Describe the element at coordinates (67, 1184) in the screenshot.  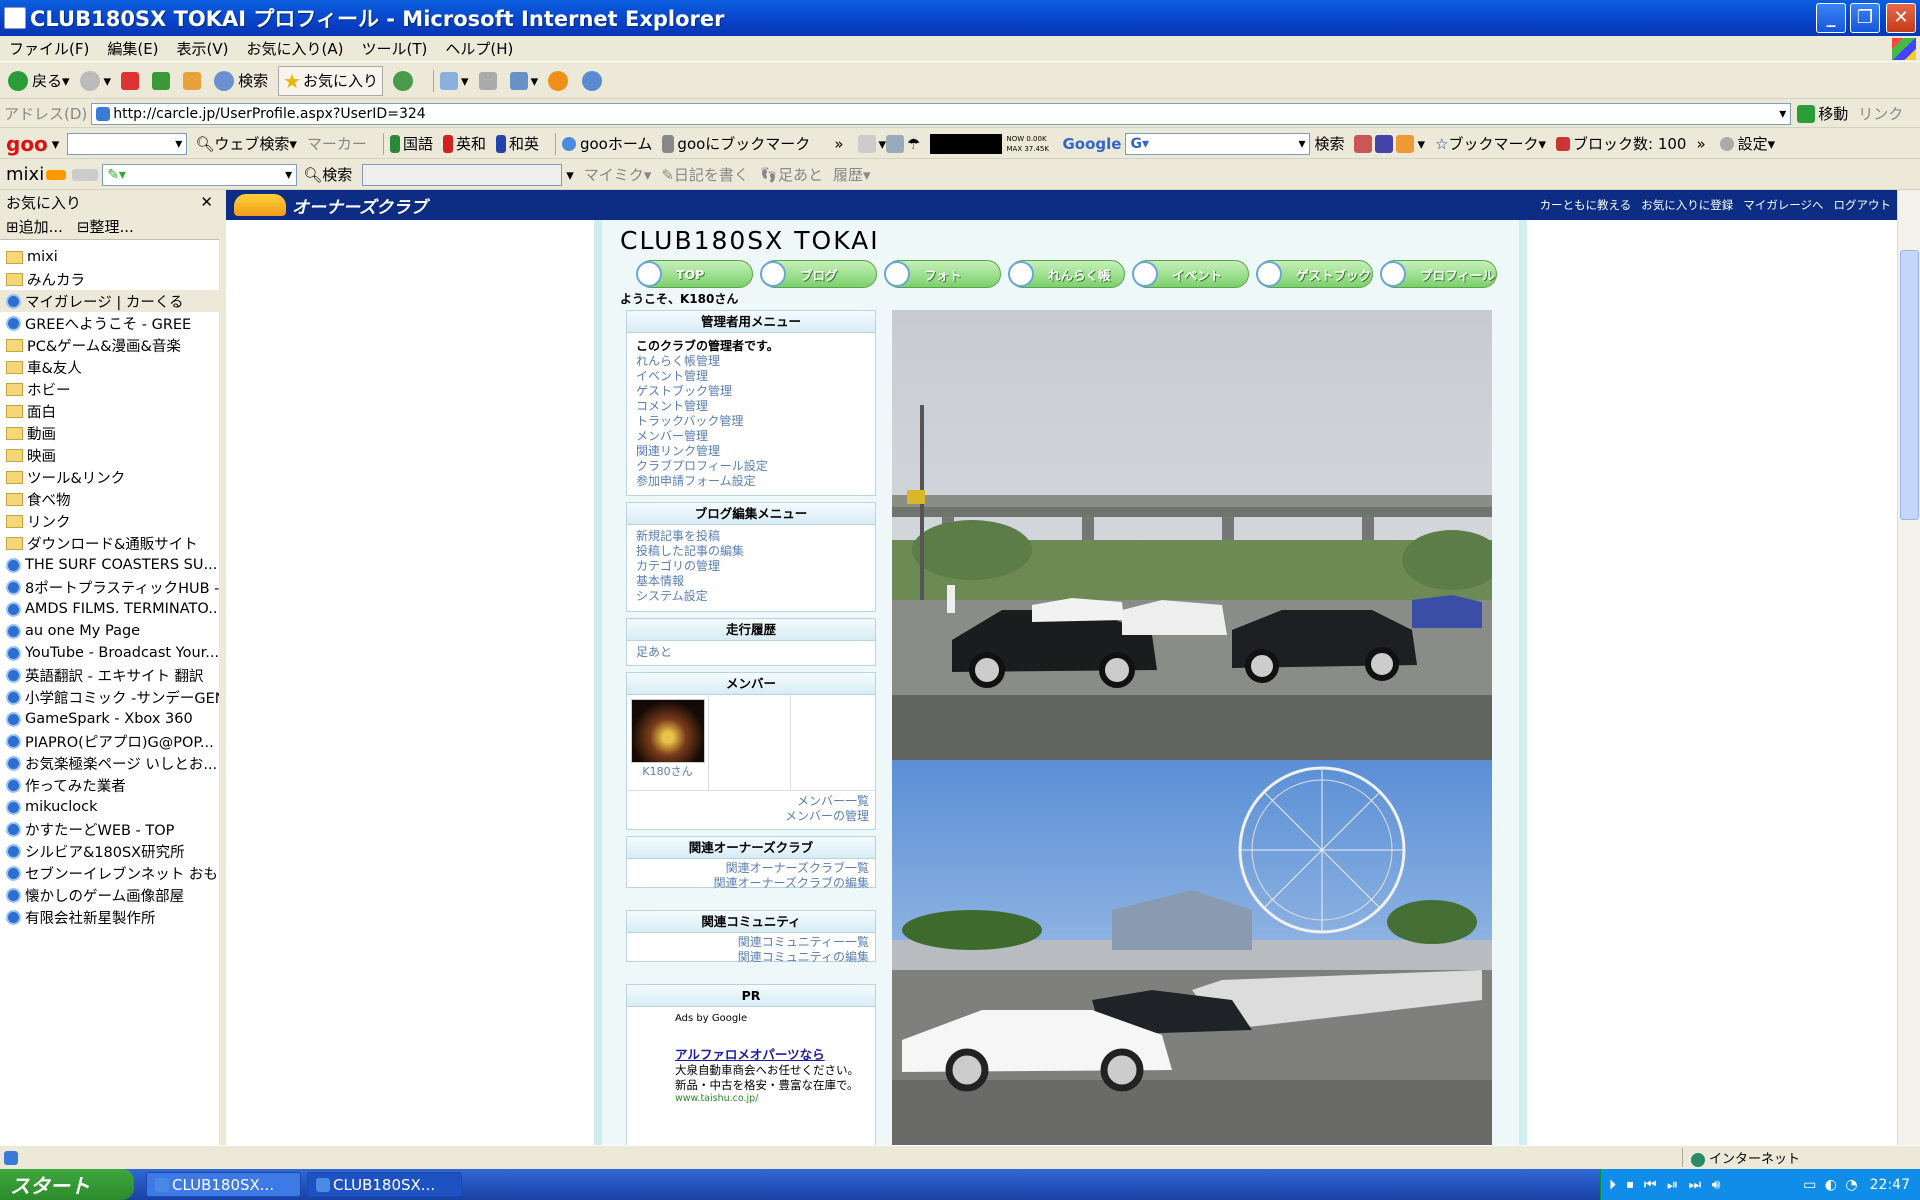
I see `start-button: スタート` at that location.